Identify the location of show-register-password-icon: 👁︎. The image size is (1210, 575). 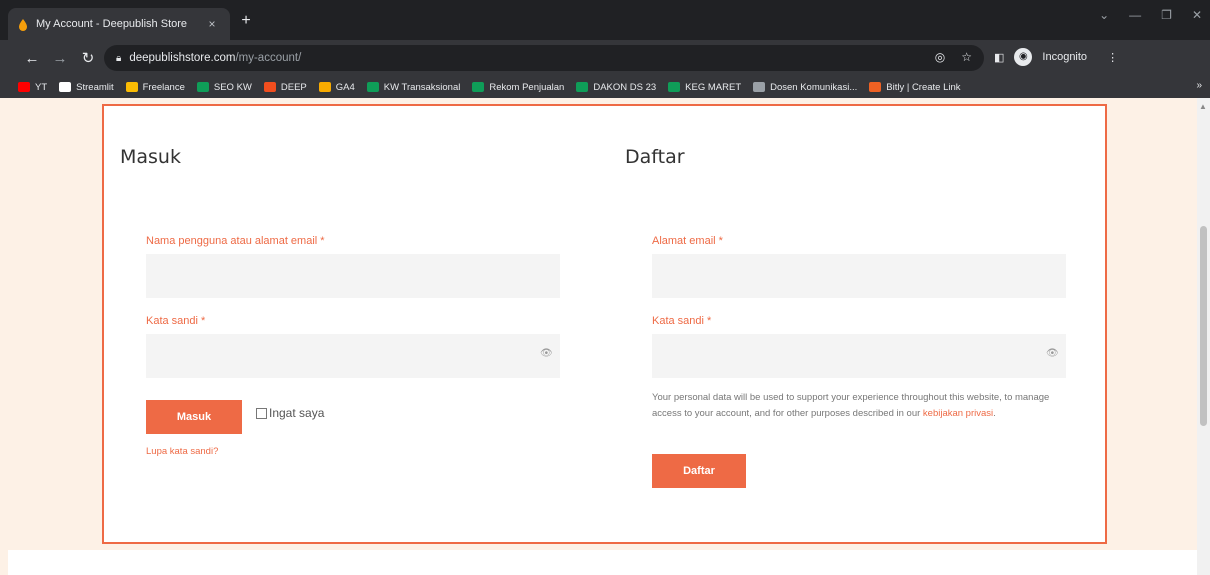
(1052, 353).